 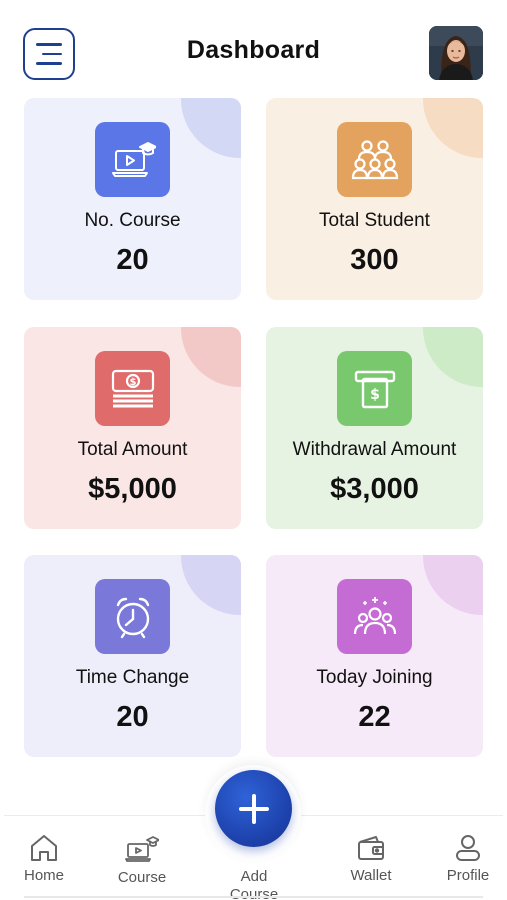 What do you see at coordinates (43, 875) in the screenshot?
I see `nav-label: Home` at bounding box center [43, 875].